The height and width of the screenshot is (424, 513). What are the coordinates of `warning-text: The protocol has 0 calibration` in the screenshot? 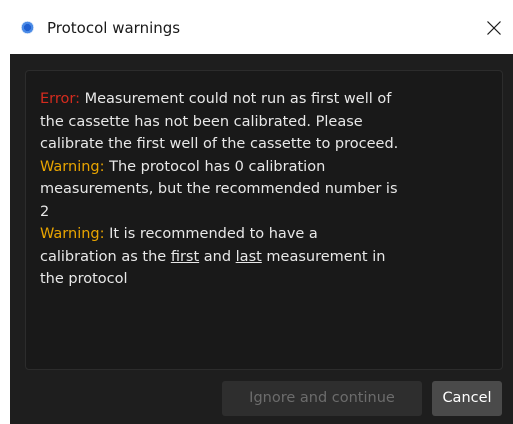 It's located at (215, 166).